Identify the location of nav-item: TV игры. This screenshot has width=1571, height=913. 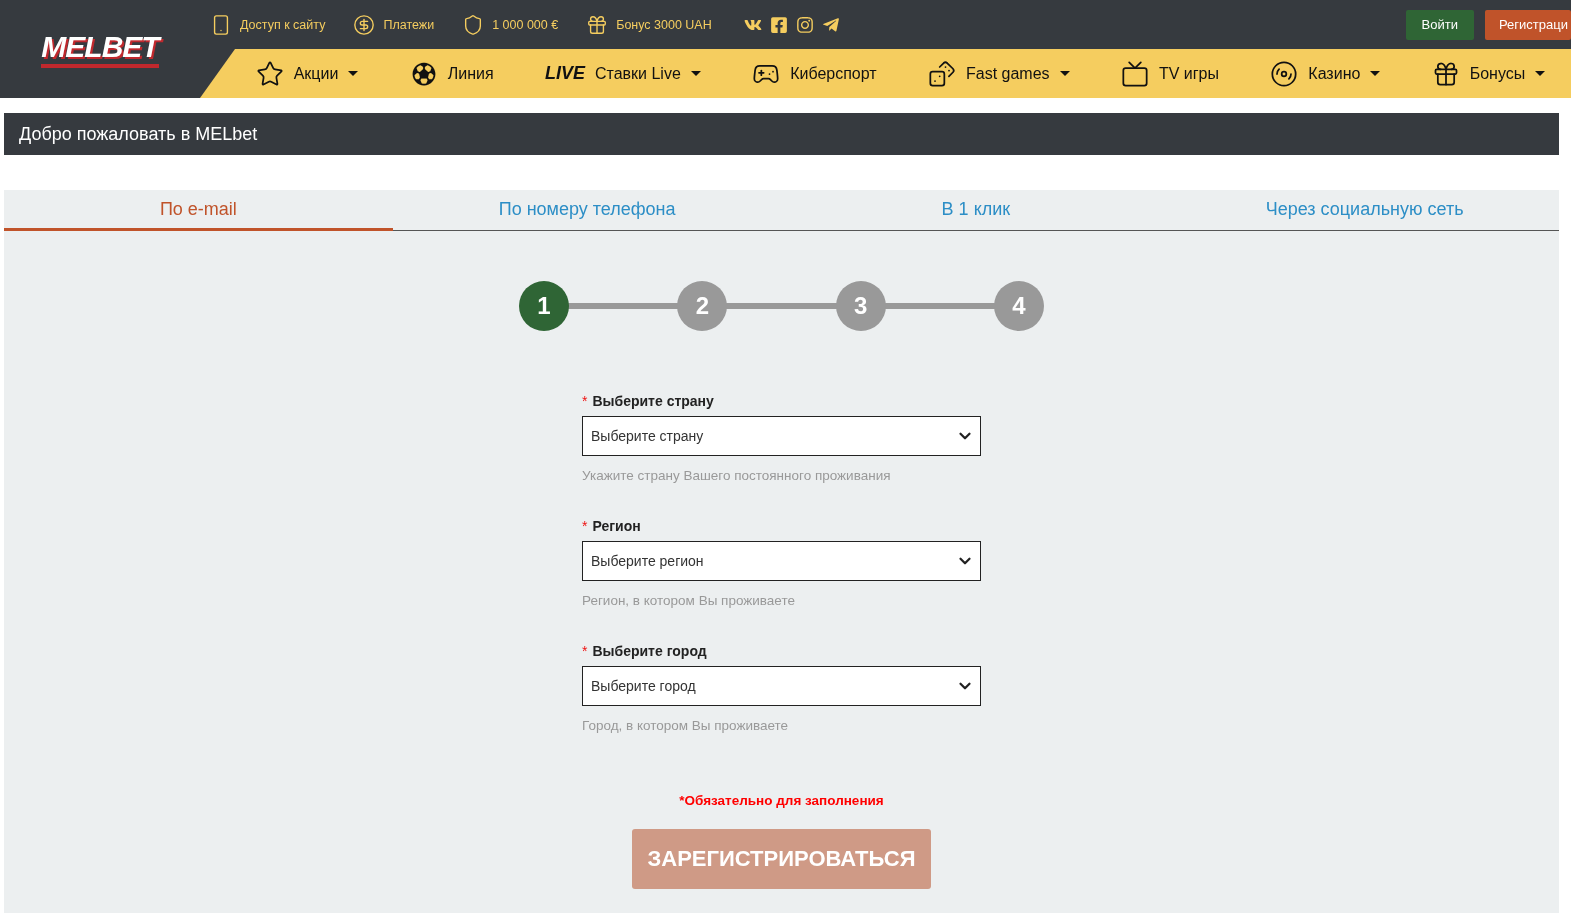
(1169, 73).